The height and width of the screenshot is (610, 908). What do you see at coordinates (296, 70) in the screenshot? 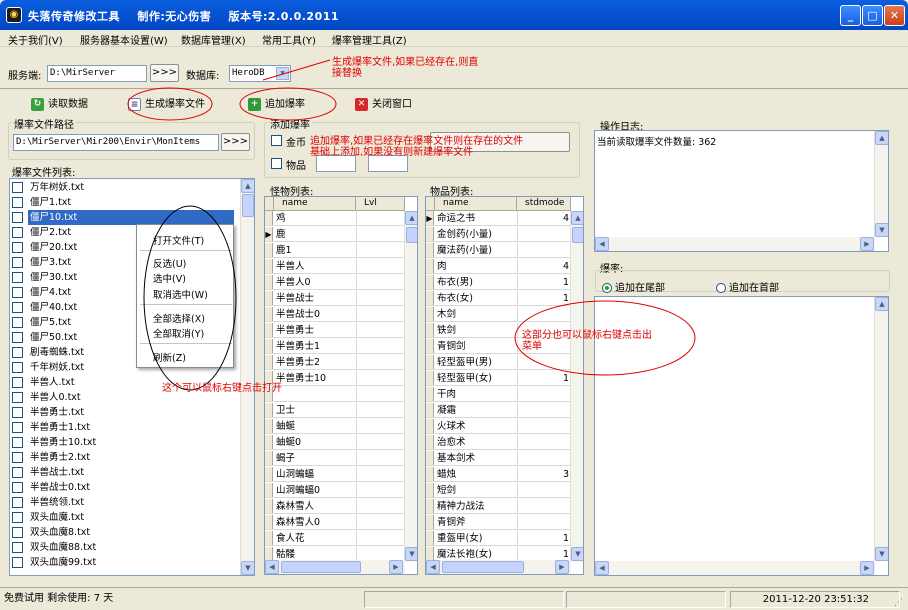
I see `annotation-arrow` at bounding box center [296, 70].